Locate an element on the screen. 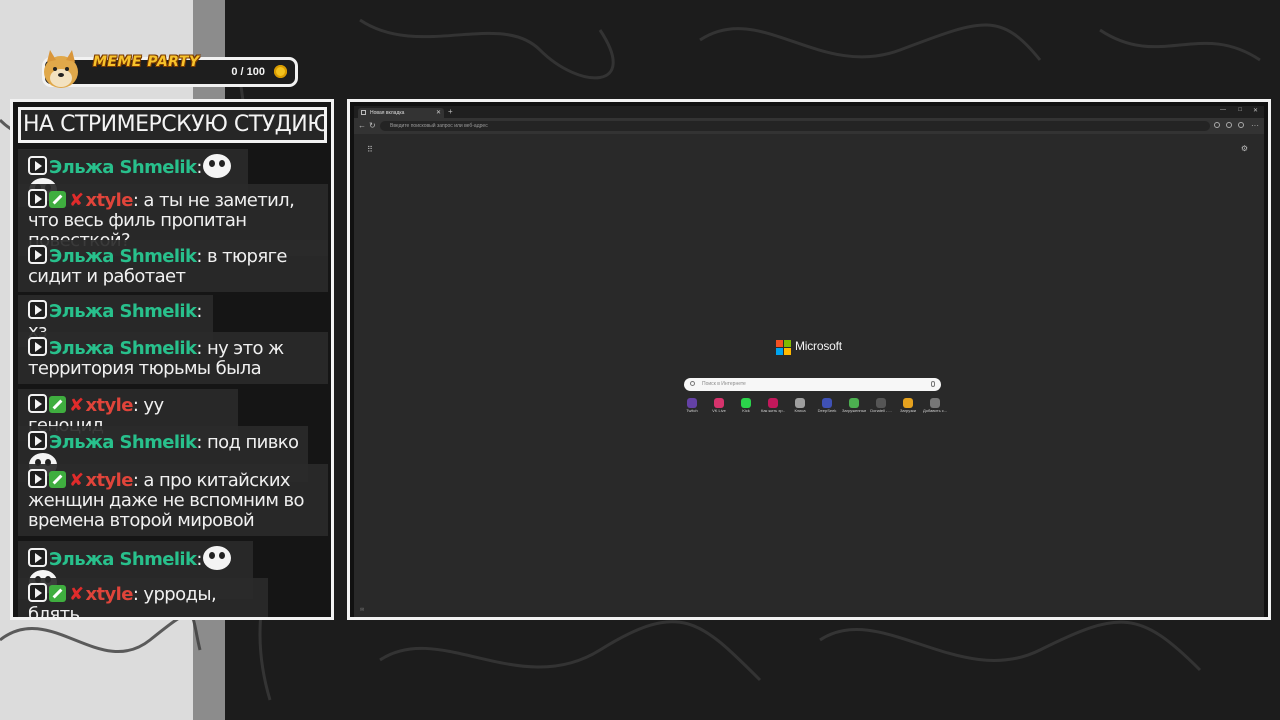 This screenshot has height=720, width=1280. microsoft-logo-icon is located at coordinates (783, 347).